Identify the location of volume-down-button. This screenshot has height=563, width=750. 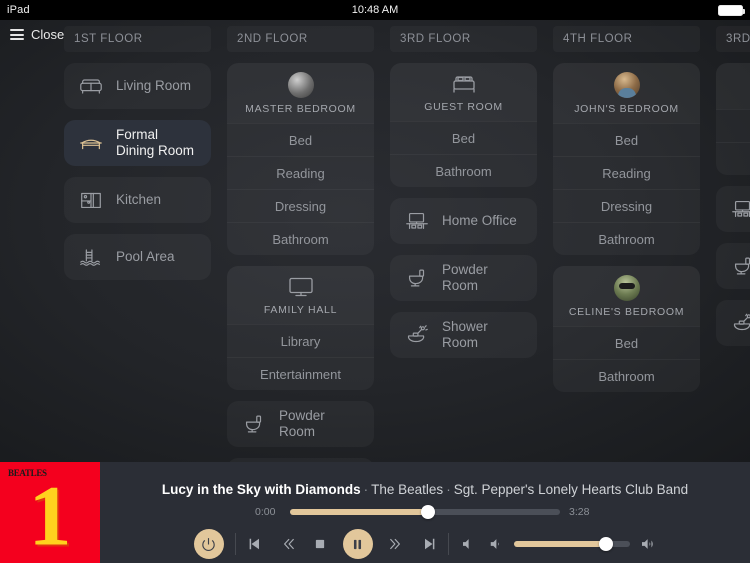
(496, 544).